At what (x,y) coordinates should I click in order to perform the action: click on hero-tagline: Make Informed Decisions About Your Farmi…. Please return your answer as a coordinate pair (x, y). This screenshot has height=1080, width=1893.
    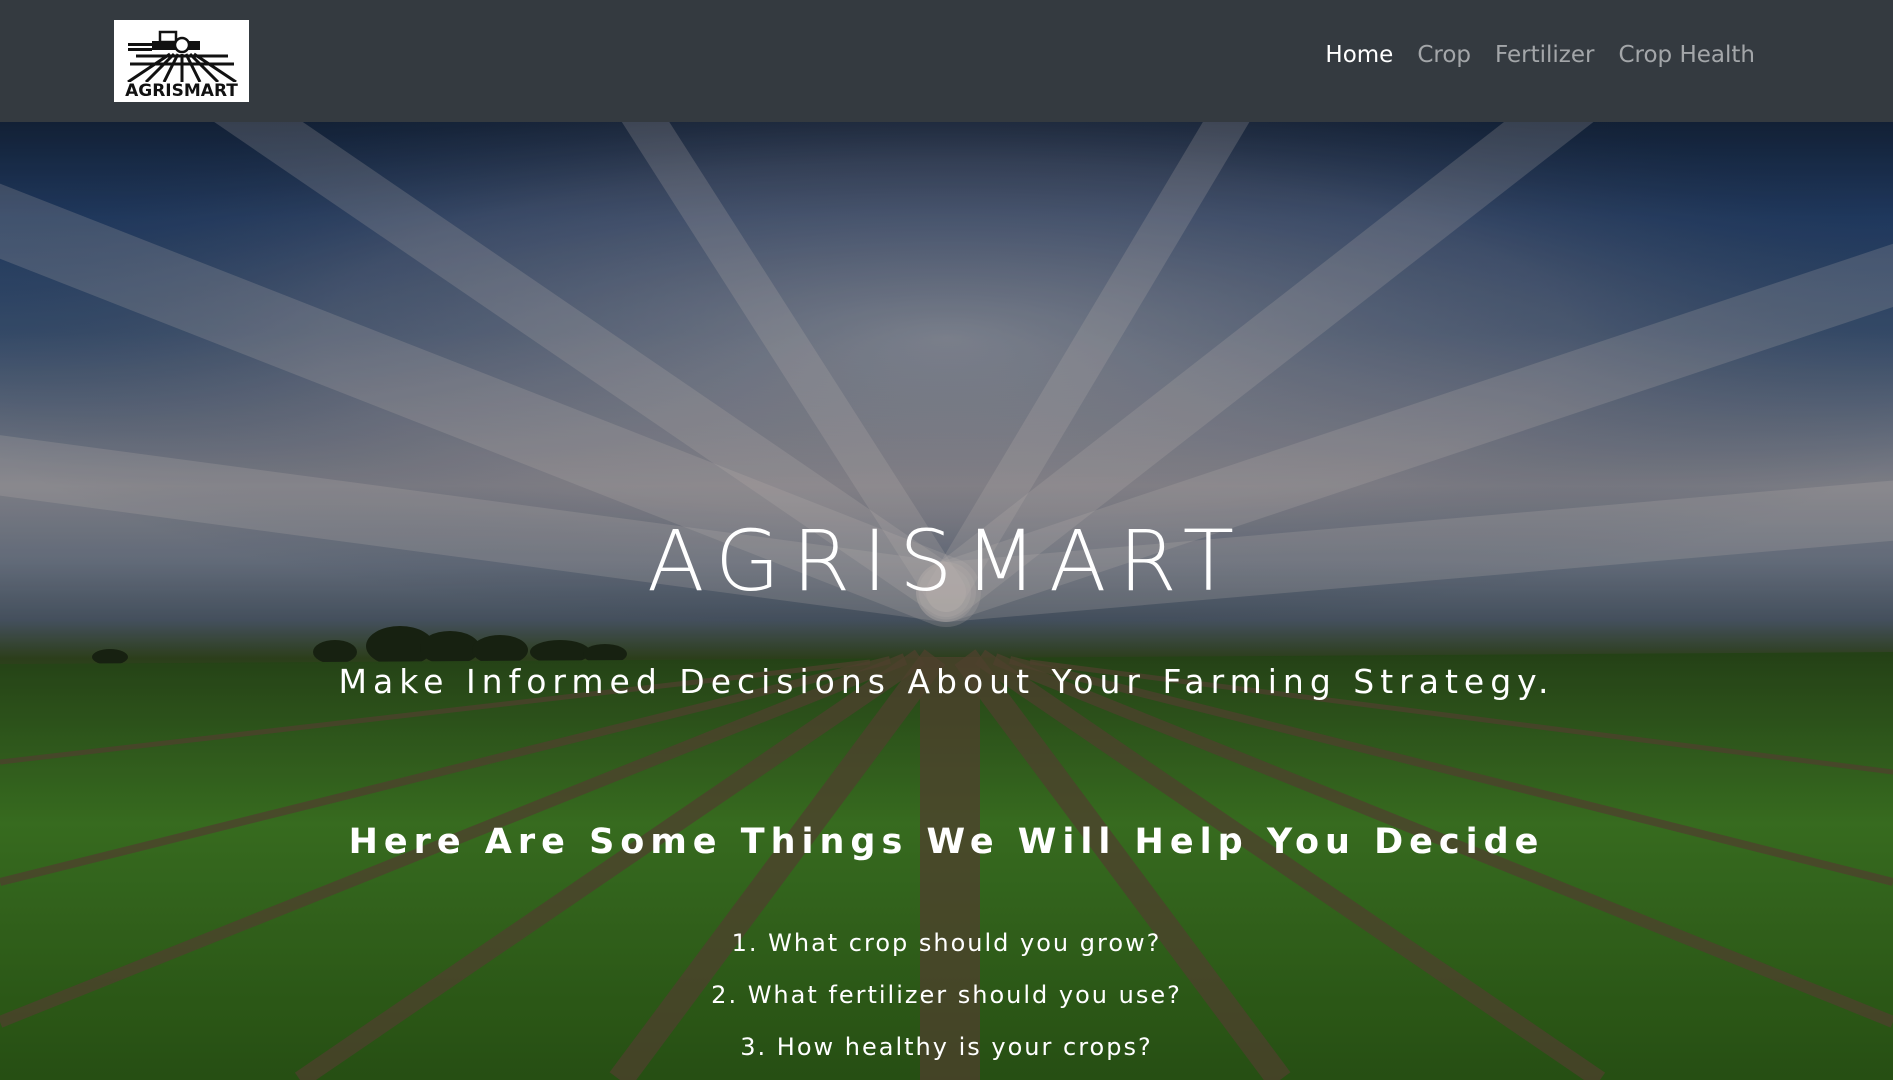
    Looking at the image, I should click on (946, 681).